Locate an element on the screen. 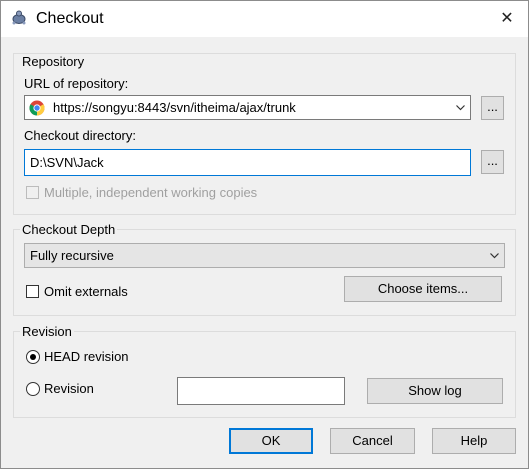 The image size is (529, 469). revision-radio is located at coordinates (33, 389).